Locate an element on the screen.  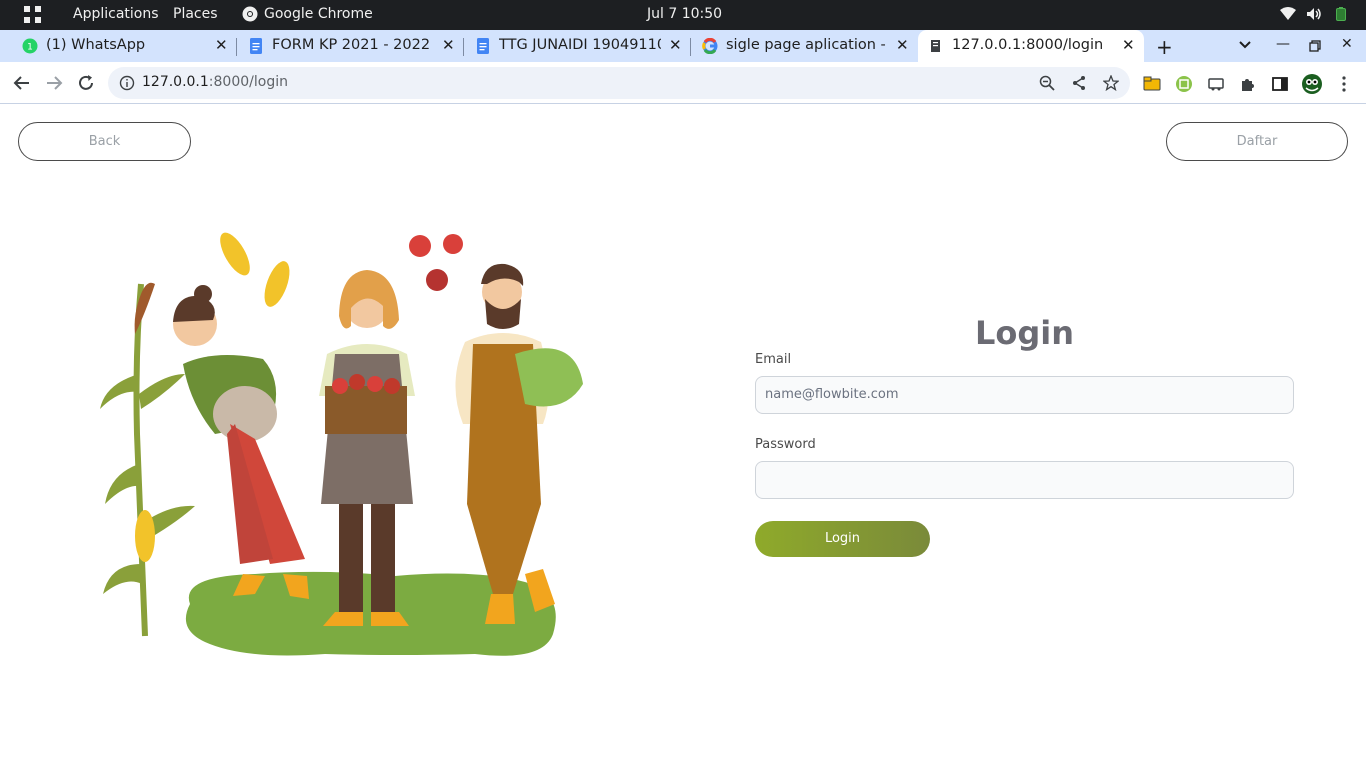
url-text: 127.0.0.1:8000/login is located at coordinates (215, 82).